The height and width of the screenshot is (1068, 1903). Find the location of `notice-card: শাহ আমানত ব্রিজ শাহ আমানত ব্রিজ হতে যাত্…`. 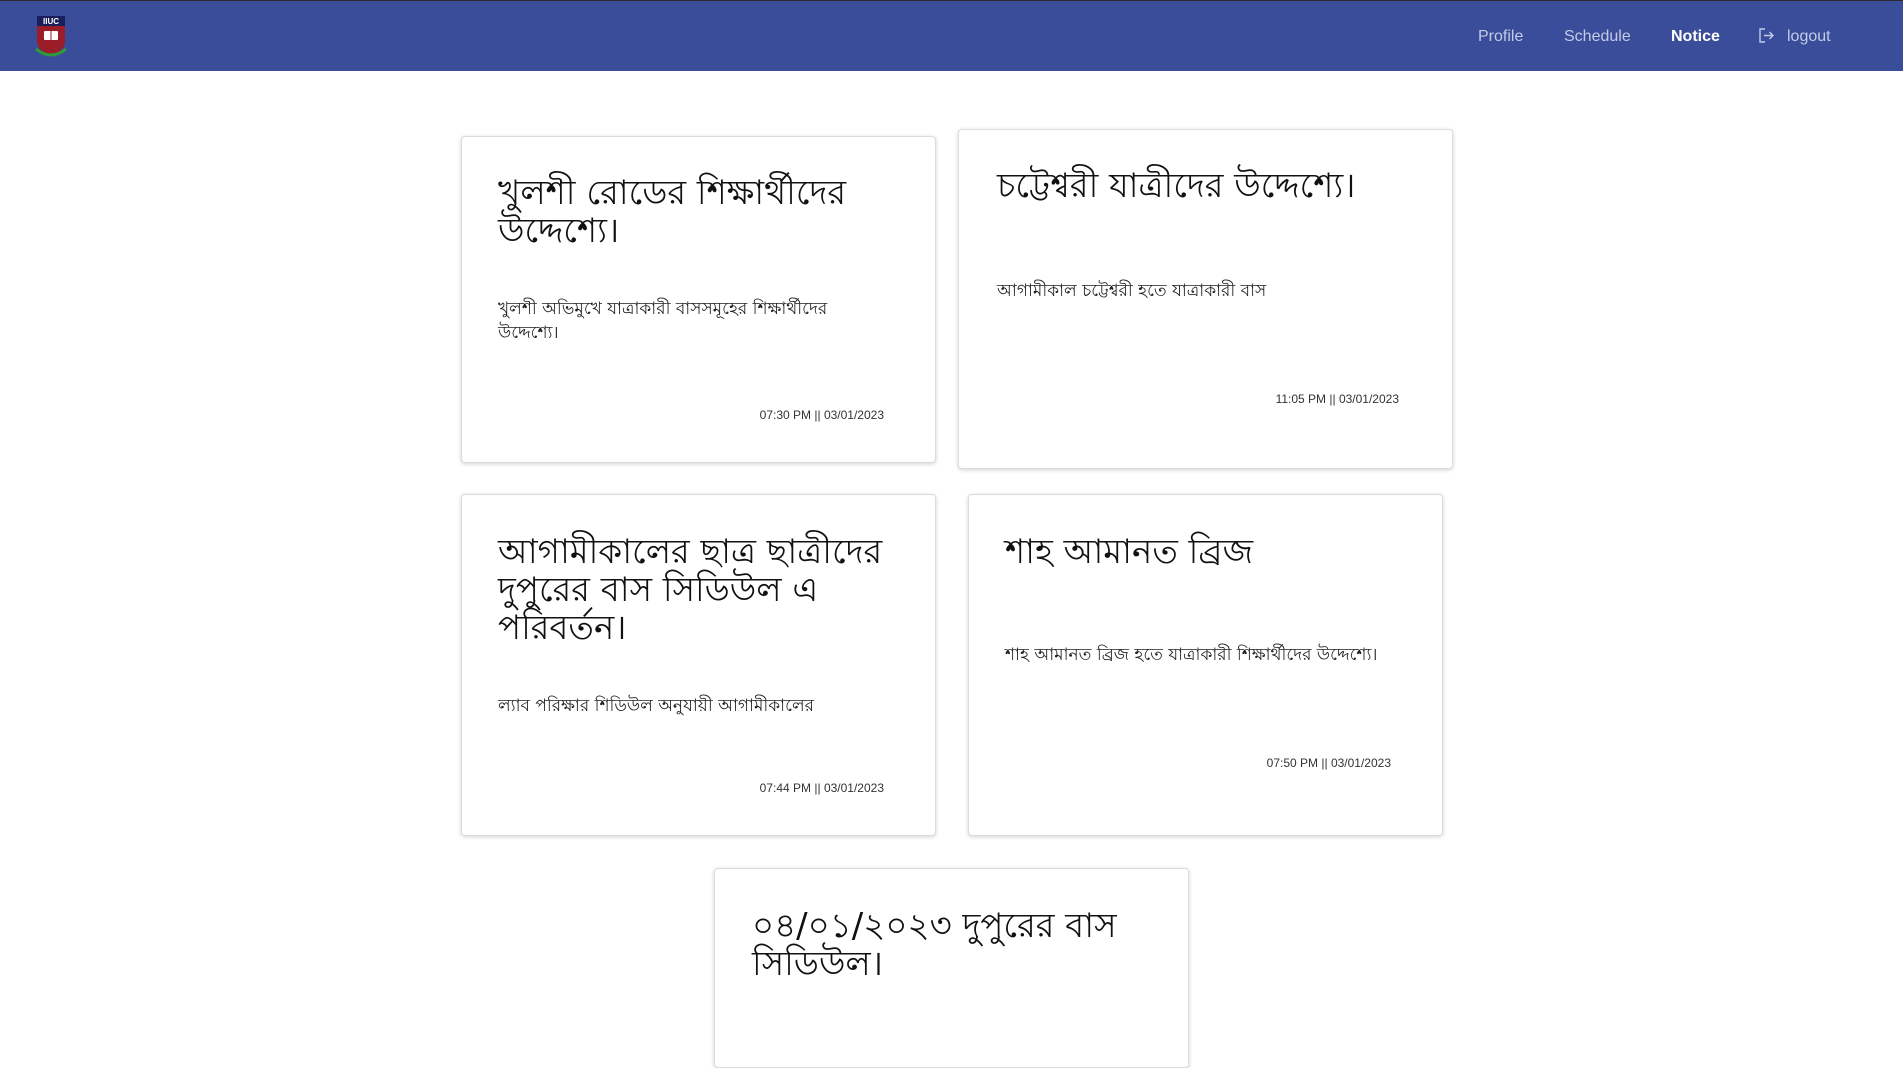

notice-card: শাহ আমানত ব্রিজ শাহ আমানত ব্রিজ হতে যাত্… is located at coordinates (1205, 665).